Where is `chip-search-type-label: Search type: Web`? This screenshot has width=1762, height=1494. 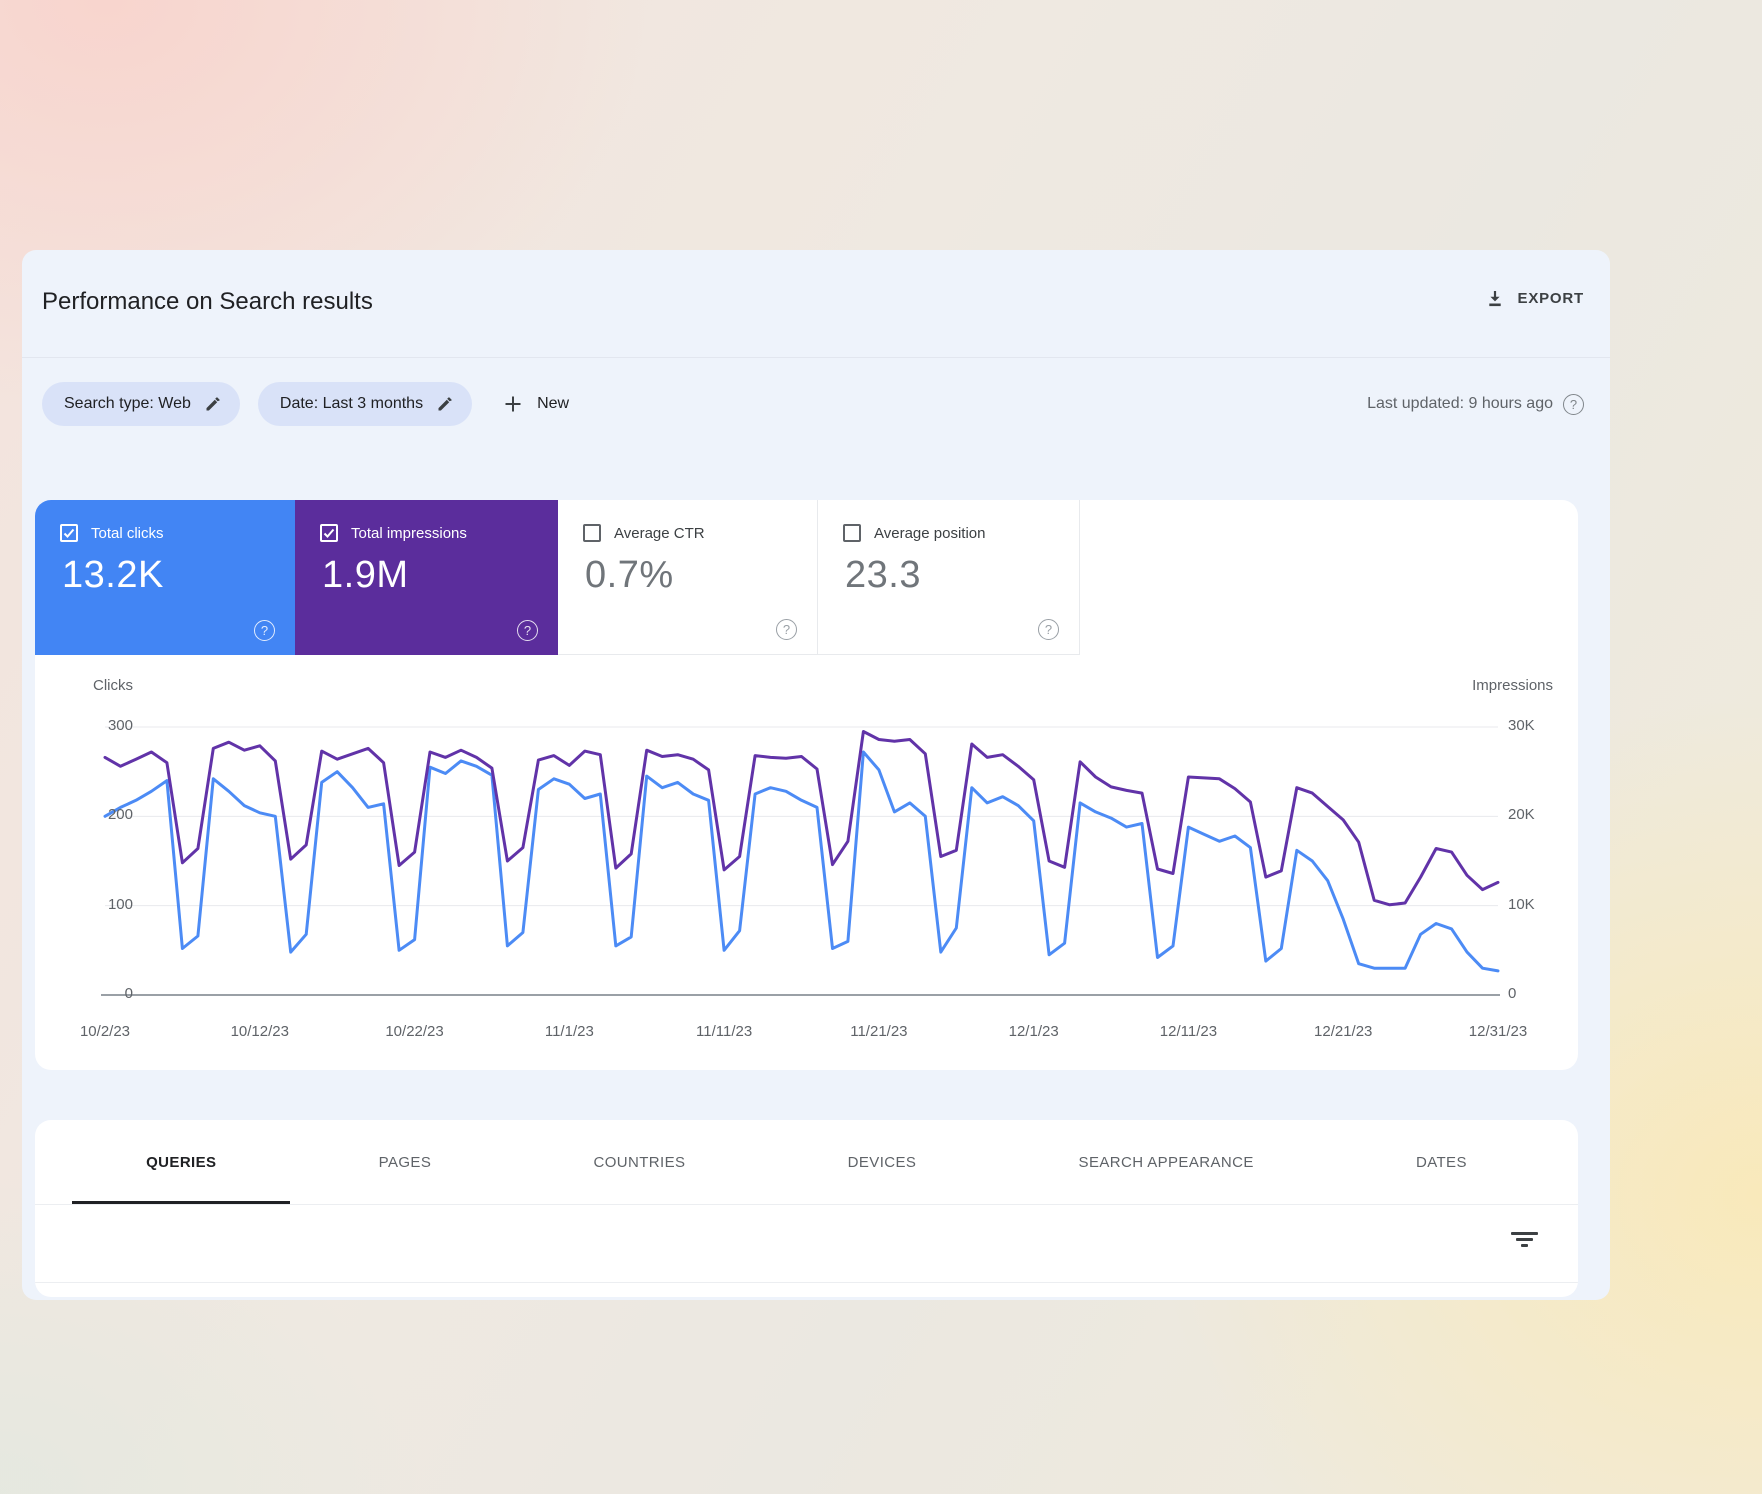
chip-search-type-label: Search type: Web is located at coordinates (127, 403).